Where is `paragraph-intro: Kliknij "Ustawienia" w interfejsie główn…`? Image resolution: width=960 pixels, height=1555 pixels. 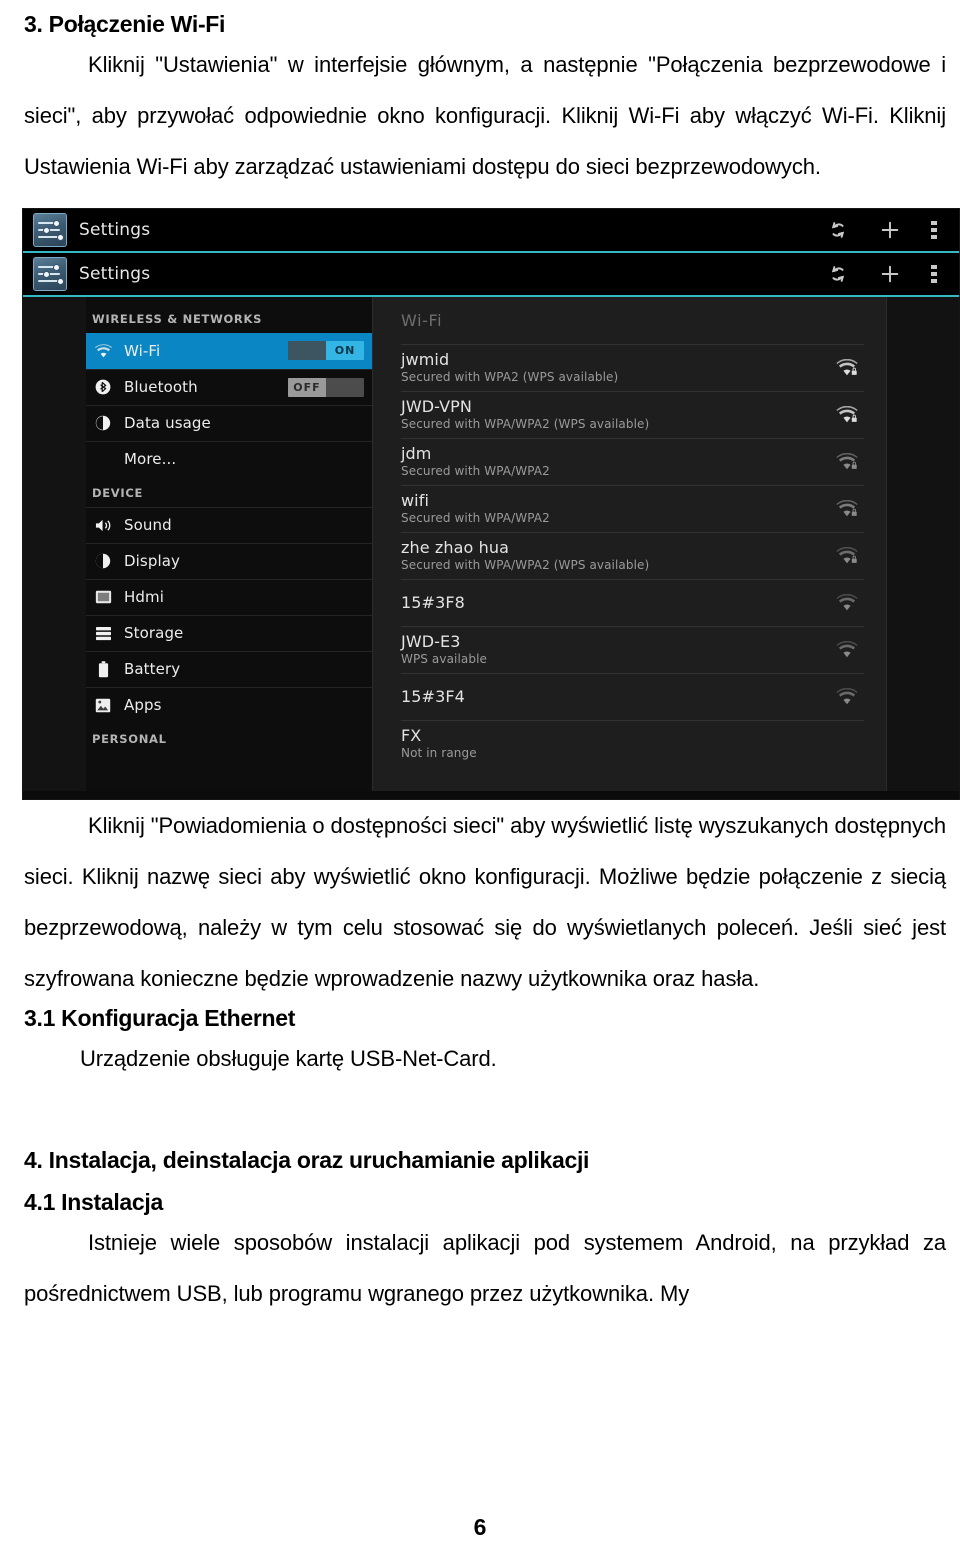 paragraph-intro: Kliknij "Ustawienia" w interfejsie główn… is located at coordinates (485, 115).